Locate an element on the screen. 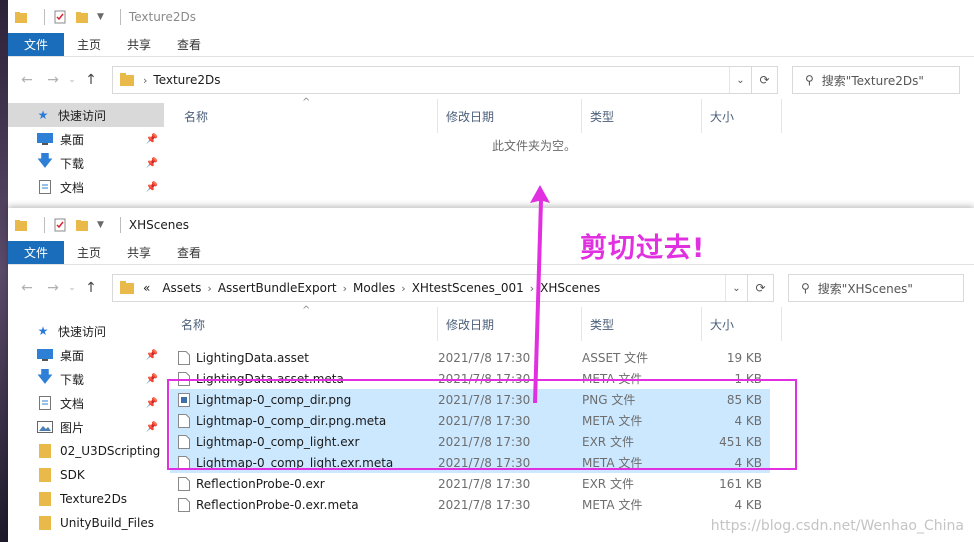 Image resolution: width=974 pixels, height=542 pixels. navigation-pane: ★ 快速访问 桌面 📌 🡇 下载 📌 文档 📌 is located at coordinates (86, 151).